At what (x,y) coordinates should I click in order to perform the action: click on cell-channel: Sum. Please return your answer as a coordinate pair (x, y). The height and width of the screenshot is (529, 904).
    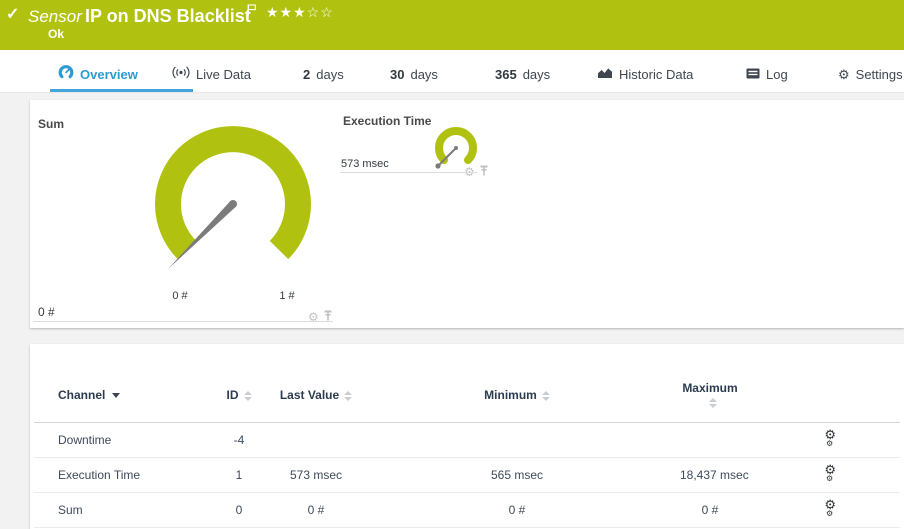
    Looking at the image, I should click on (117, 510).